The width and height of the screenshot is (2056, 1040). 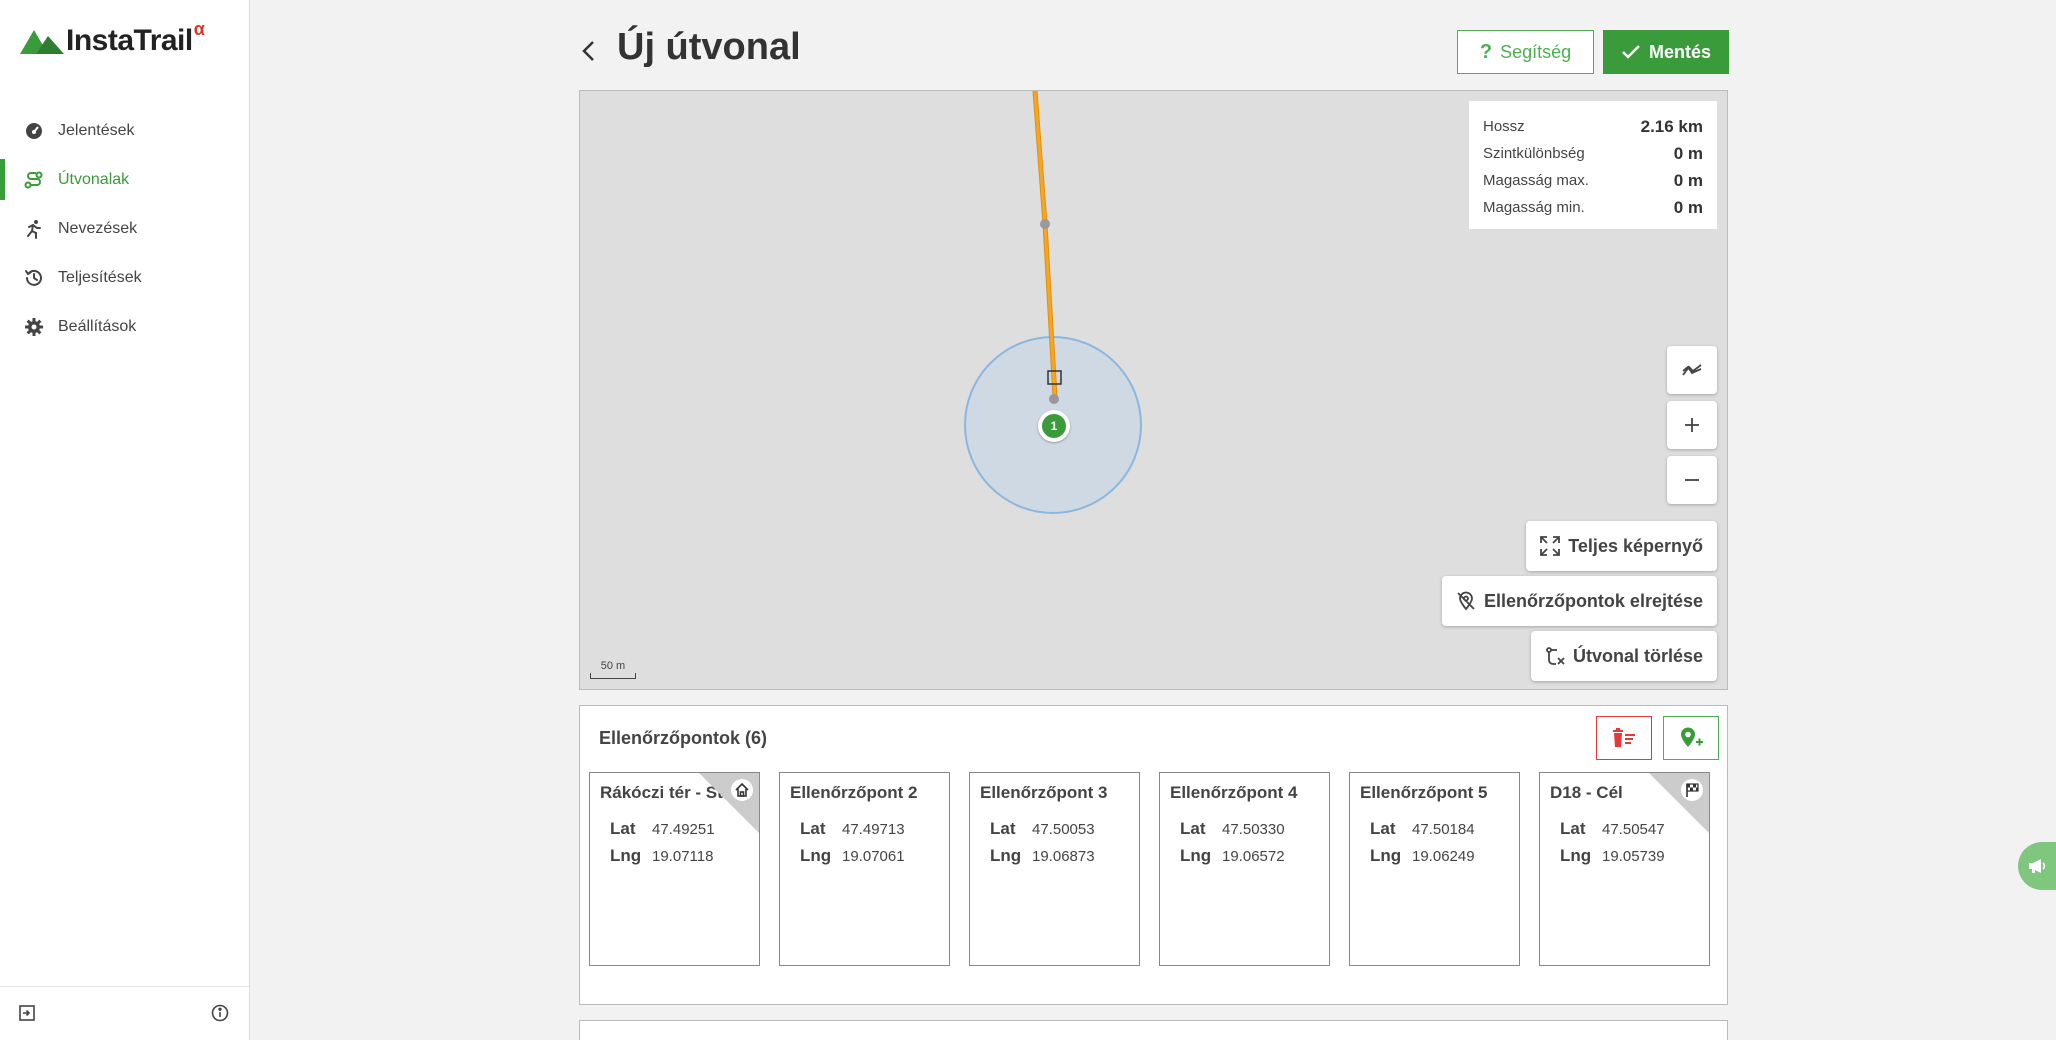 I want to click on fullscreen-button: Teljes képernyő, so click(x=1621, y=546).